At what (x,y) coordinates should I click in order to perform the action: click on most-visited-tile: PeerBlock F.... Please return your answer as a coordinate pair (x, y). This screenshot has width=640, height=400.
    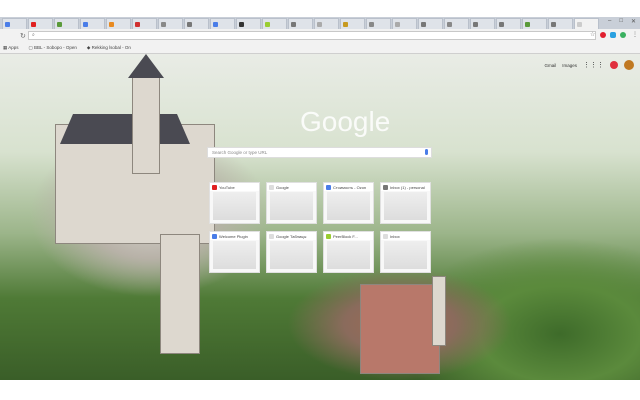
    Looking at the image, I should click on (348, 252).